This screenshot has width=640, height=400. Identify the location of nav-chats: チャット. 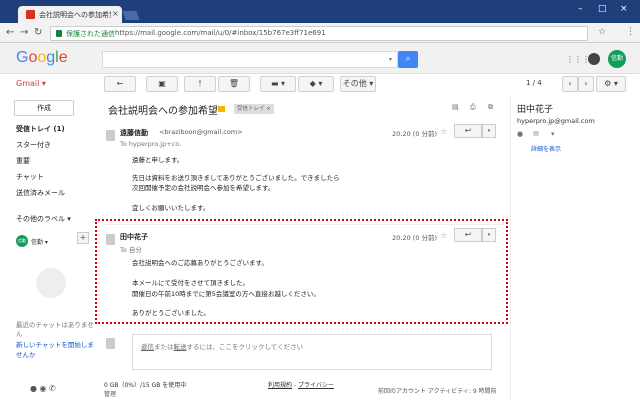
(30, 177).